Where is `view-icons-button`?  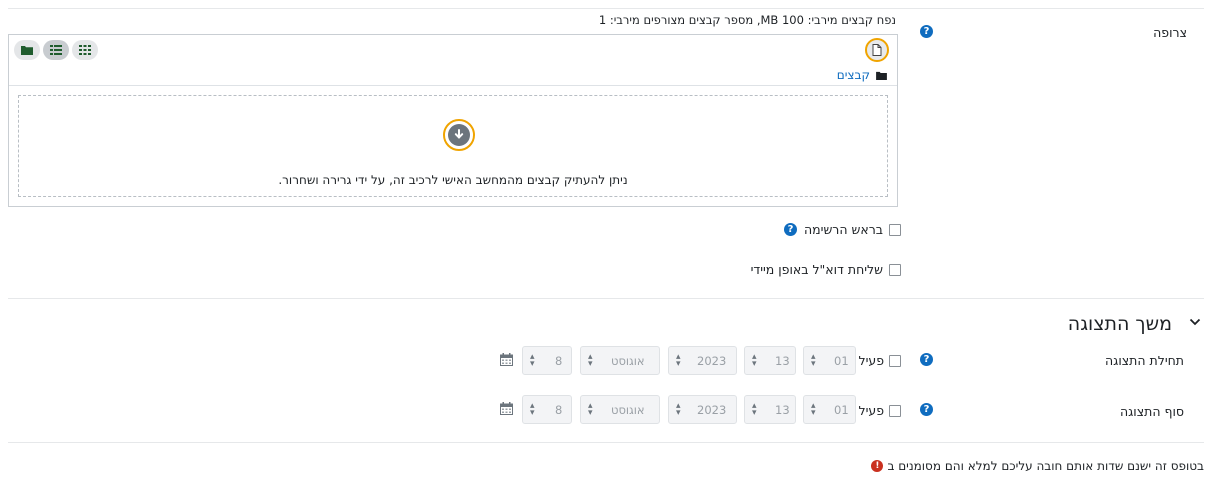 view-icons-button is located at coordinates (85, 50).